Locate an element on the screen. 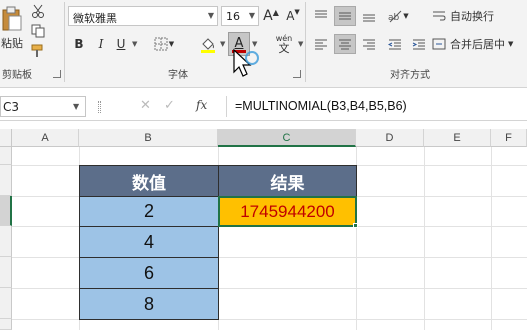  font-size-dropdown: 16 ▼ is located at coordinates (240, 16).